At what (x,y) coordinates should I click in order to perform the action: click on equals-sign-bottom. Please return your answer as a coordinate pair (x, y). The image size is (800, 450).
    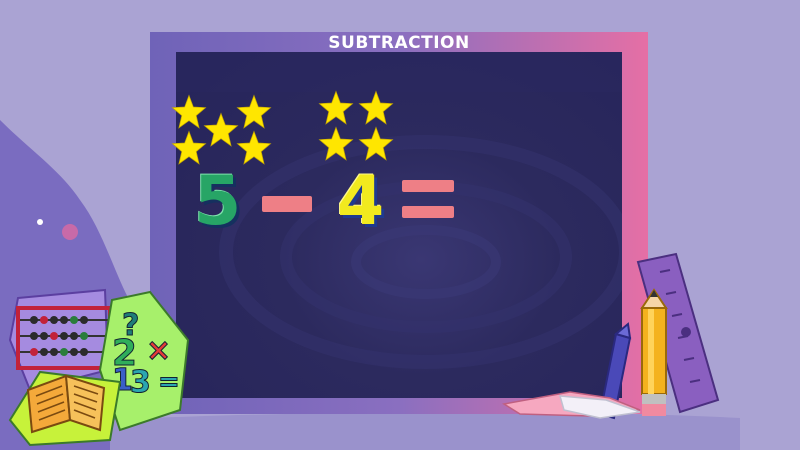
    Looking at the image, I should click on (428, 212).